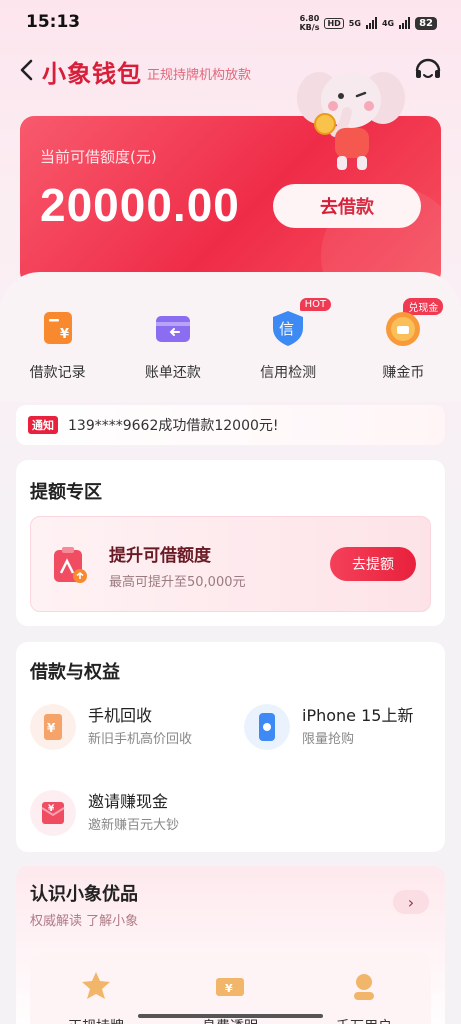  I want to click on page-subtitle: 正规持牌机构放款, so click(199, 75).